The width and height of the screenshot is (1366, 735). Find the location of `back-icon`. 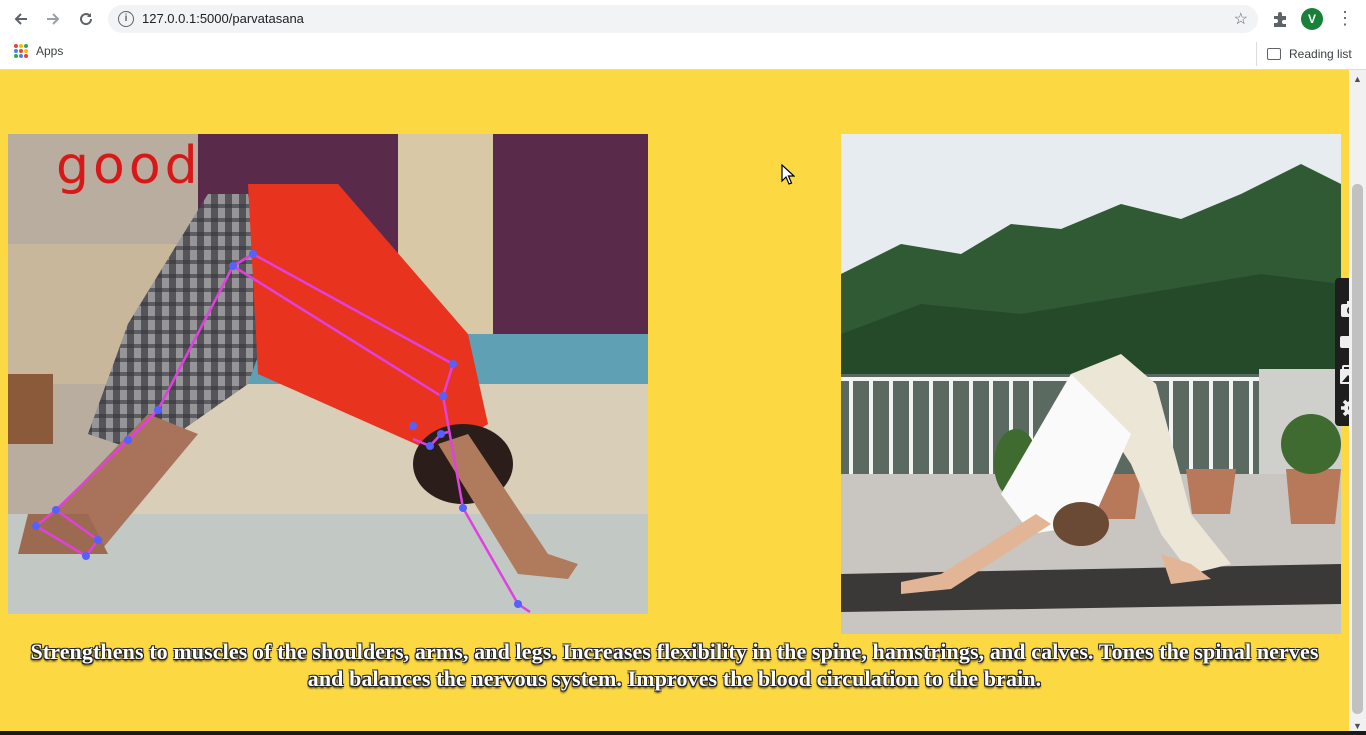

back-icon is located at coordinates (21, 19).